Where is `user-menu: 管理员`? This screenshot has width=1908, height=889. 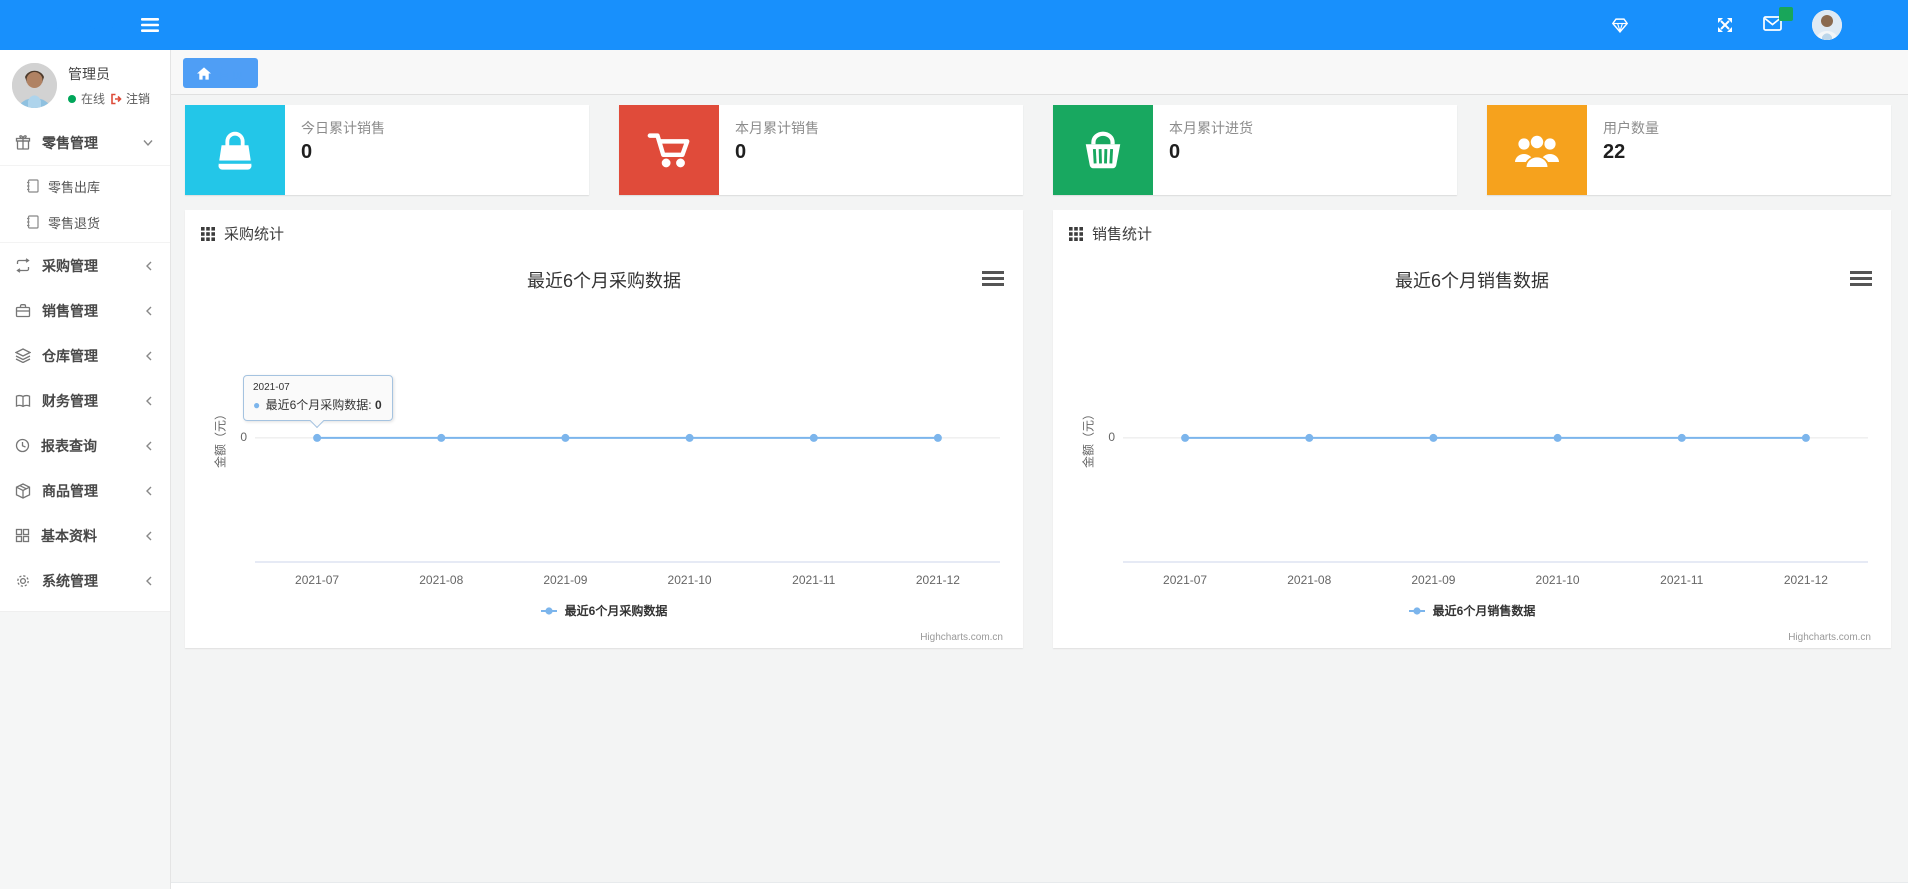
user-menu: 管理员 is located at coordinates (1849, 25).